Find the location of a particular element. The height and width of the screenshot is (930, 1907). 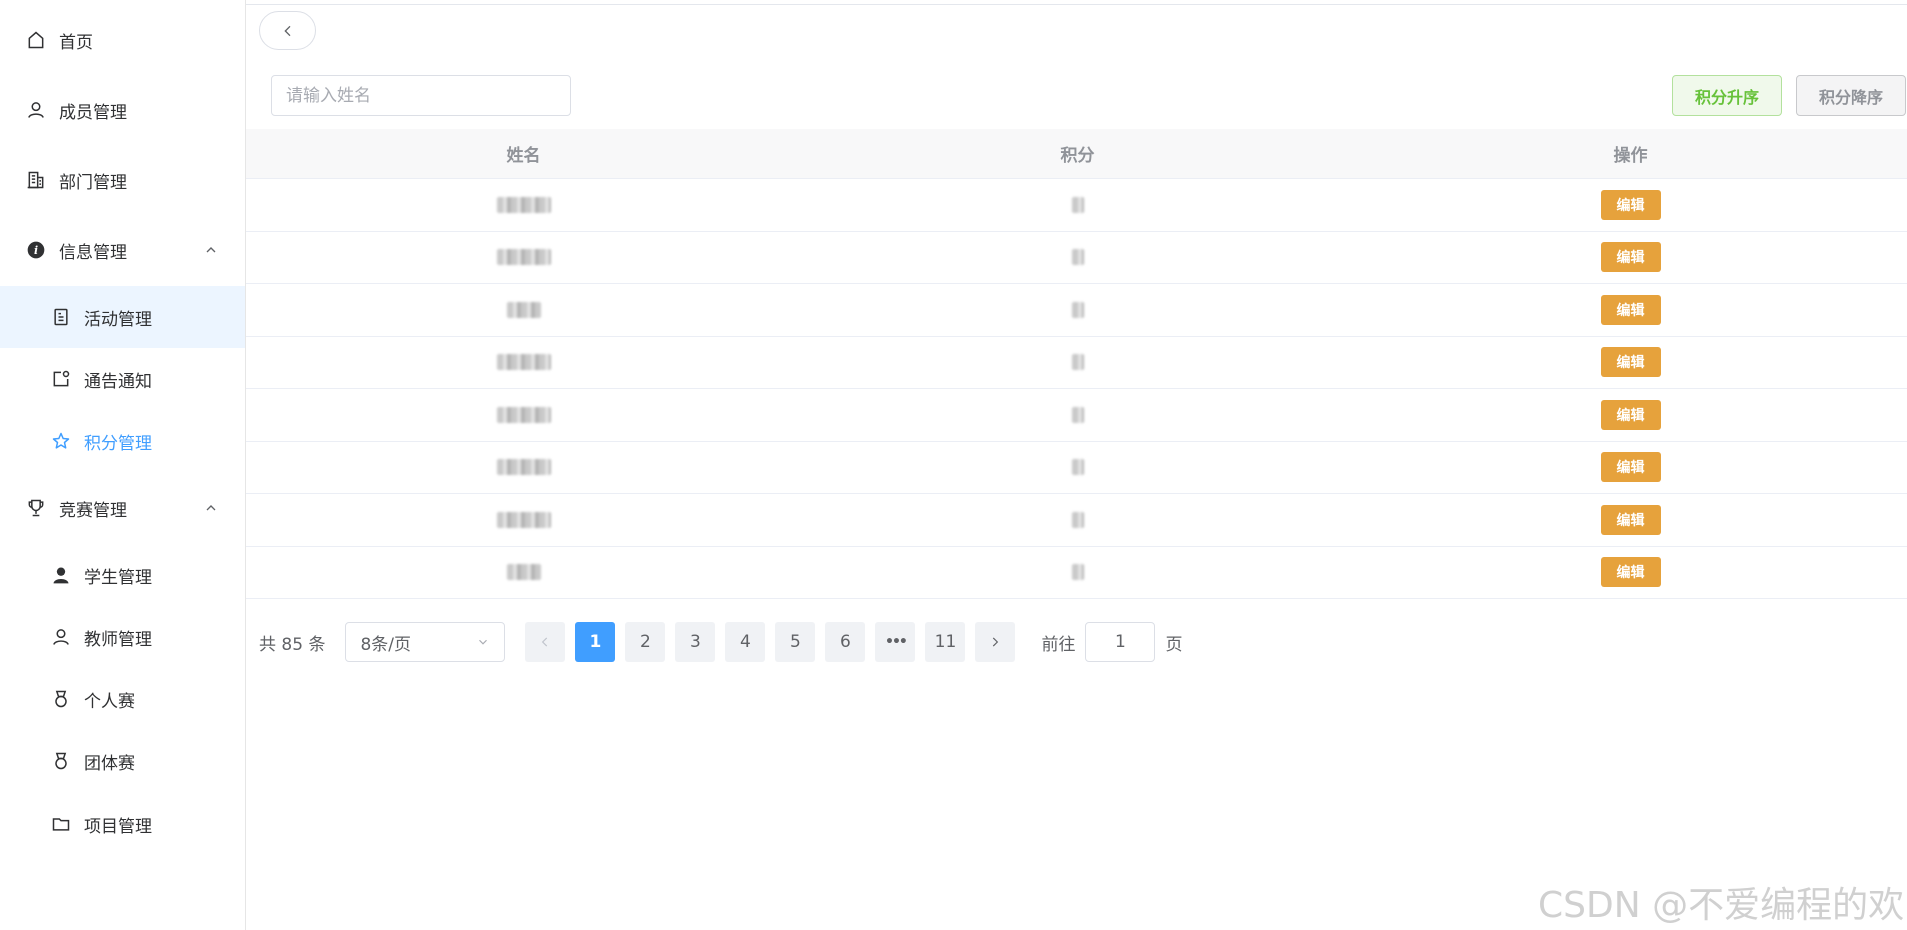

sidebar-item-notices: 通告通知 is located at coordinates (122, 379).